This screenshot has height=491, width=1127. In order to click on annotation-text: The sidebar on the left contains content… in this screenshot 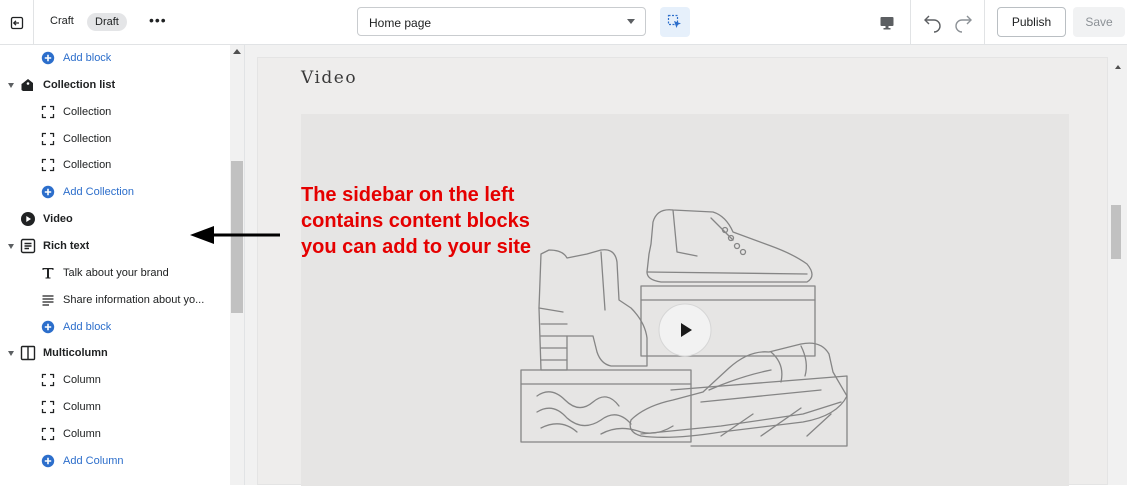, I will do `click(416, 221)`.